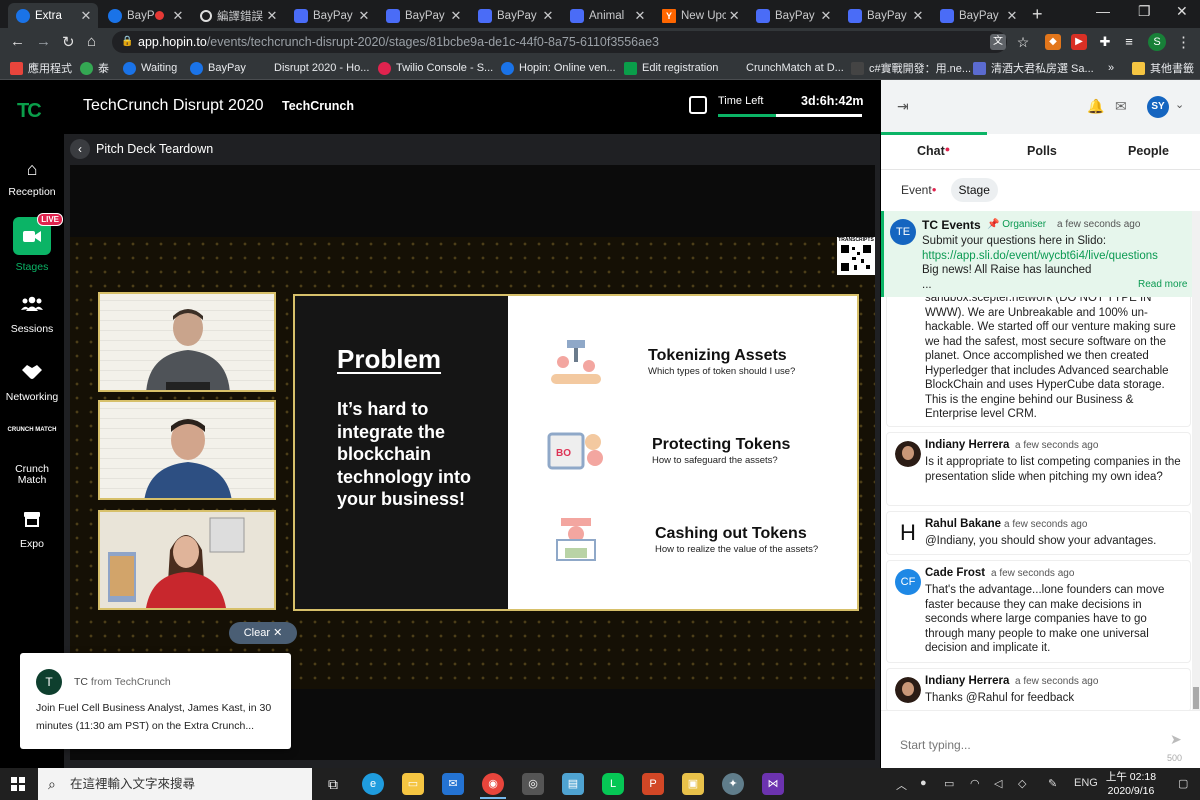 The height and width of the screenshot is (800, 1200). I want to click on back-arrow-icon: ←, so click(17, 41).